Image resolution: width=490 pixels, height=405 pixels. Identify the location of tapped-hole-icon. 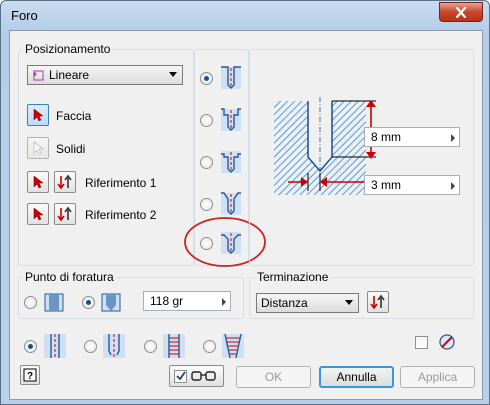
(174, 346).